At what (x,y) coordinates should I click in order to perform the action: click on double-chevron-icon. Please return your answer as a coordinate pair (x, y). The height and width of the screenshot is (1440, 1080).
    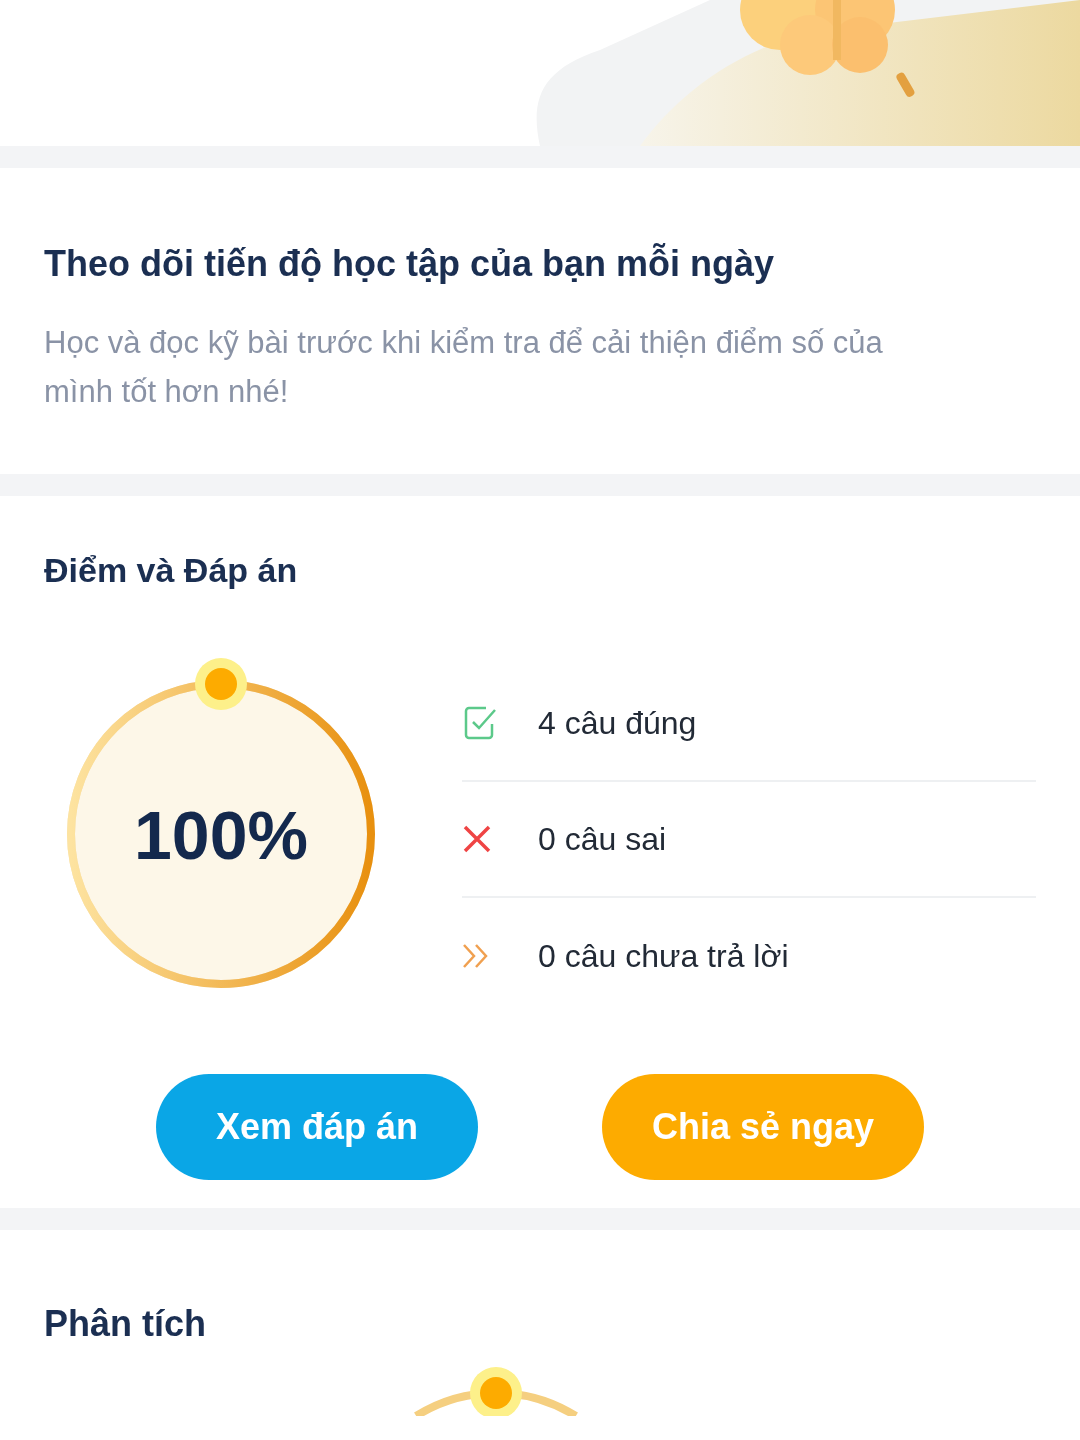
    Looking at the image, I should click on (476, 956).